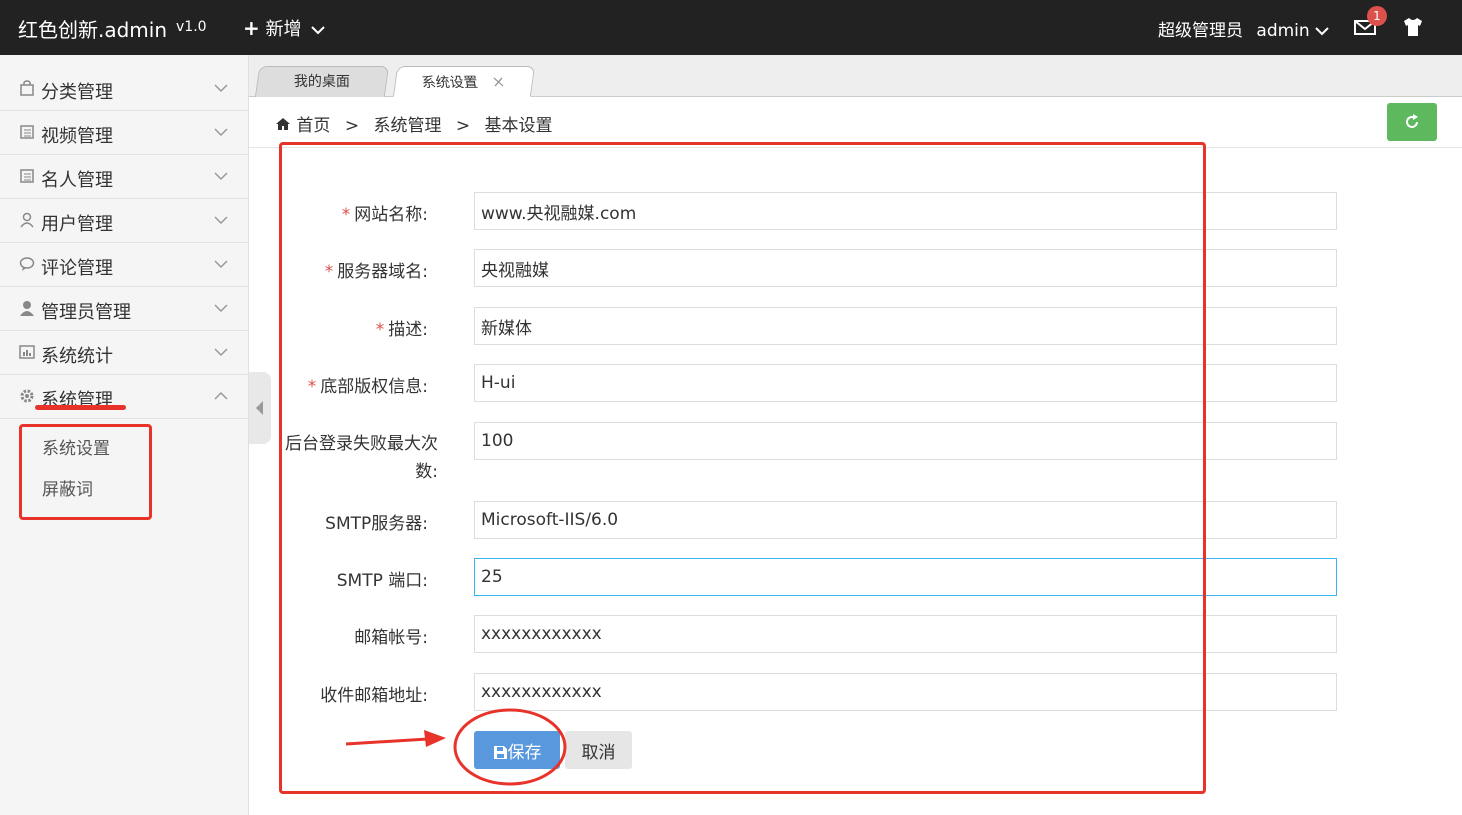  What do you see at coordinates (1413, 27) in the screenshot?
I see `skin-shirt-icon` at bounding box center [1413, 27].